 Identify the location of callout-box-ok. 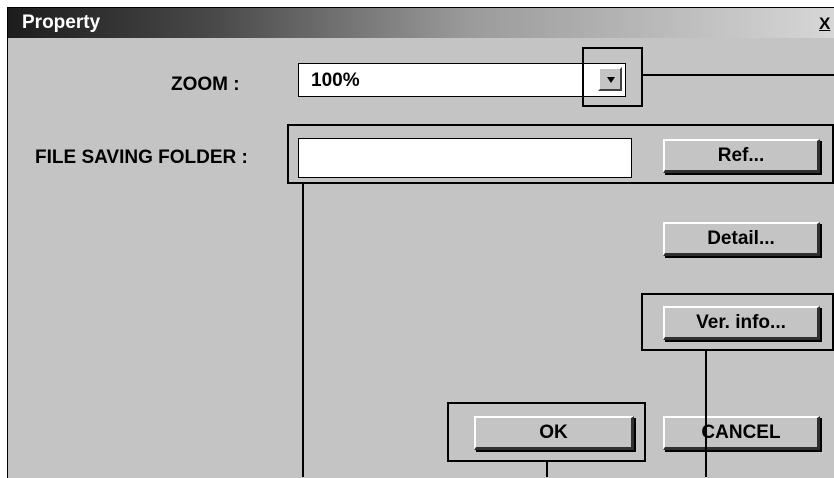
(546, 432).